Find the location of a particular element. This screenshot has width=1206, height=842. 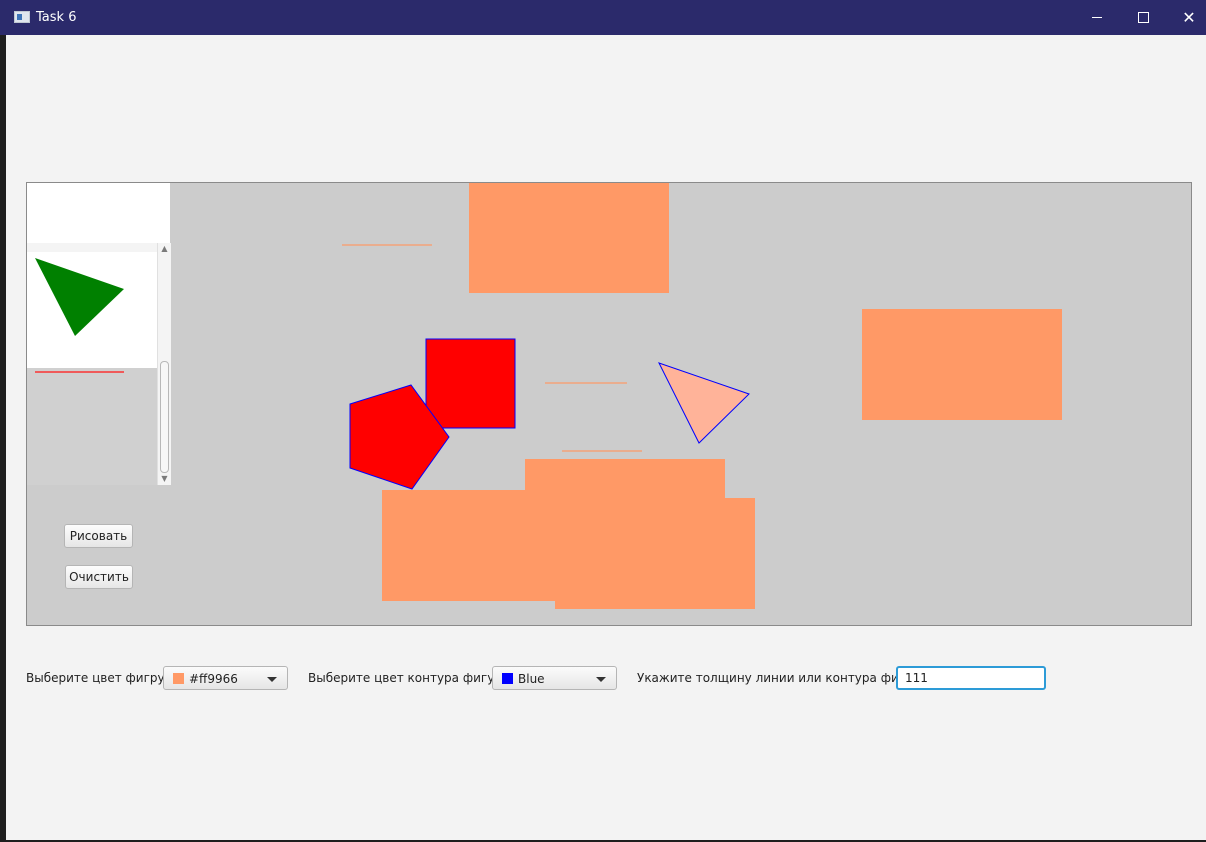

scroll-down-icon: ▼ is located at coordinates (164, 479).